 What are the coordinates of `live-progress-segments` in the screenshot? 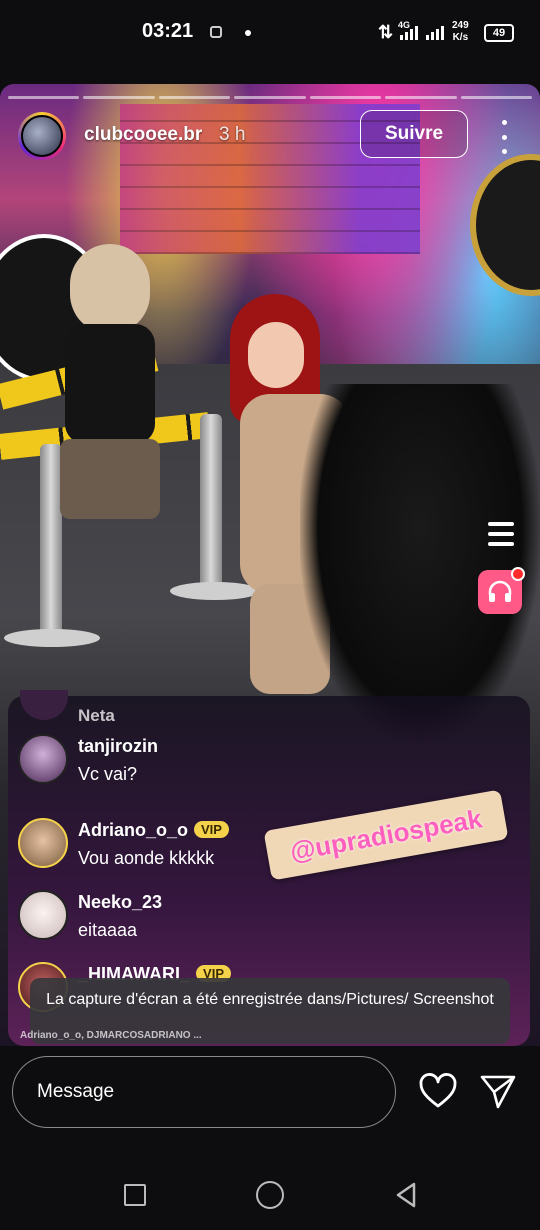 It's located at (270, 97).